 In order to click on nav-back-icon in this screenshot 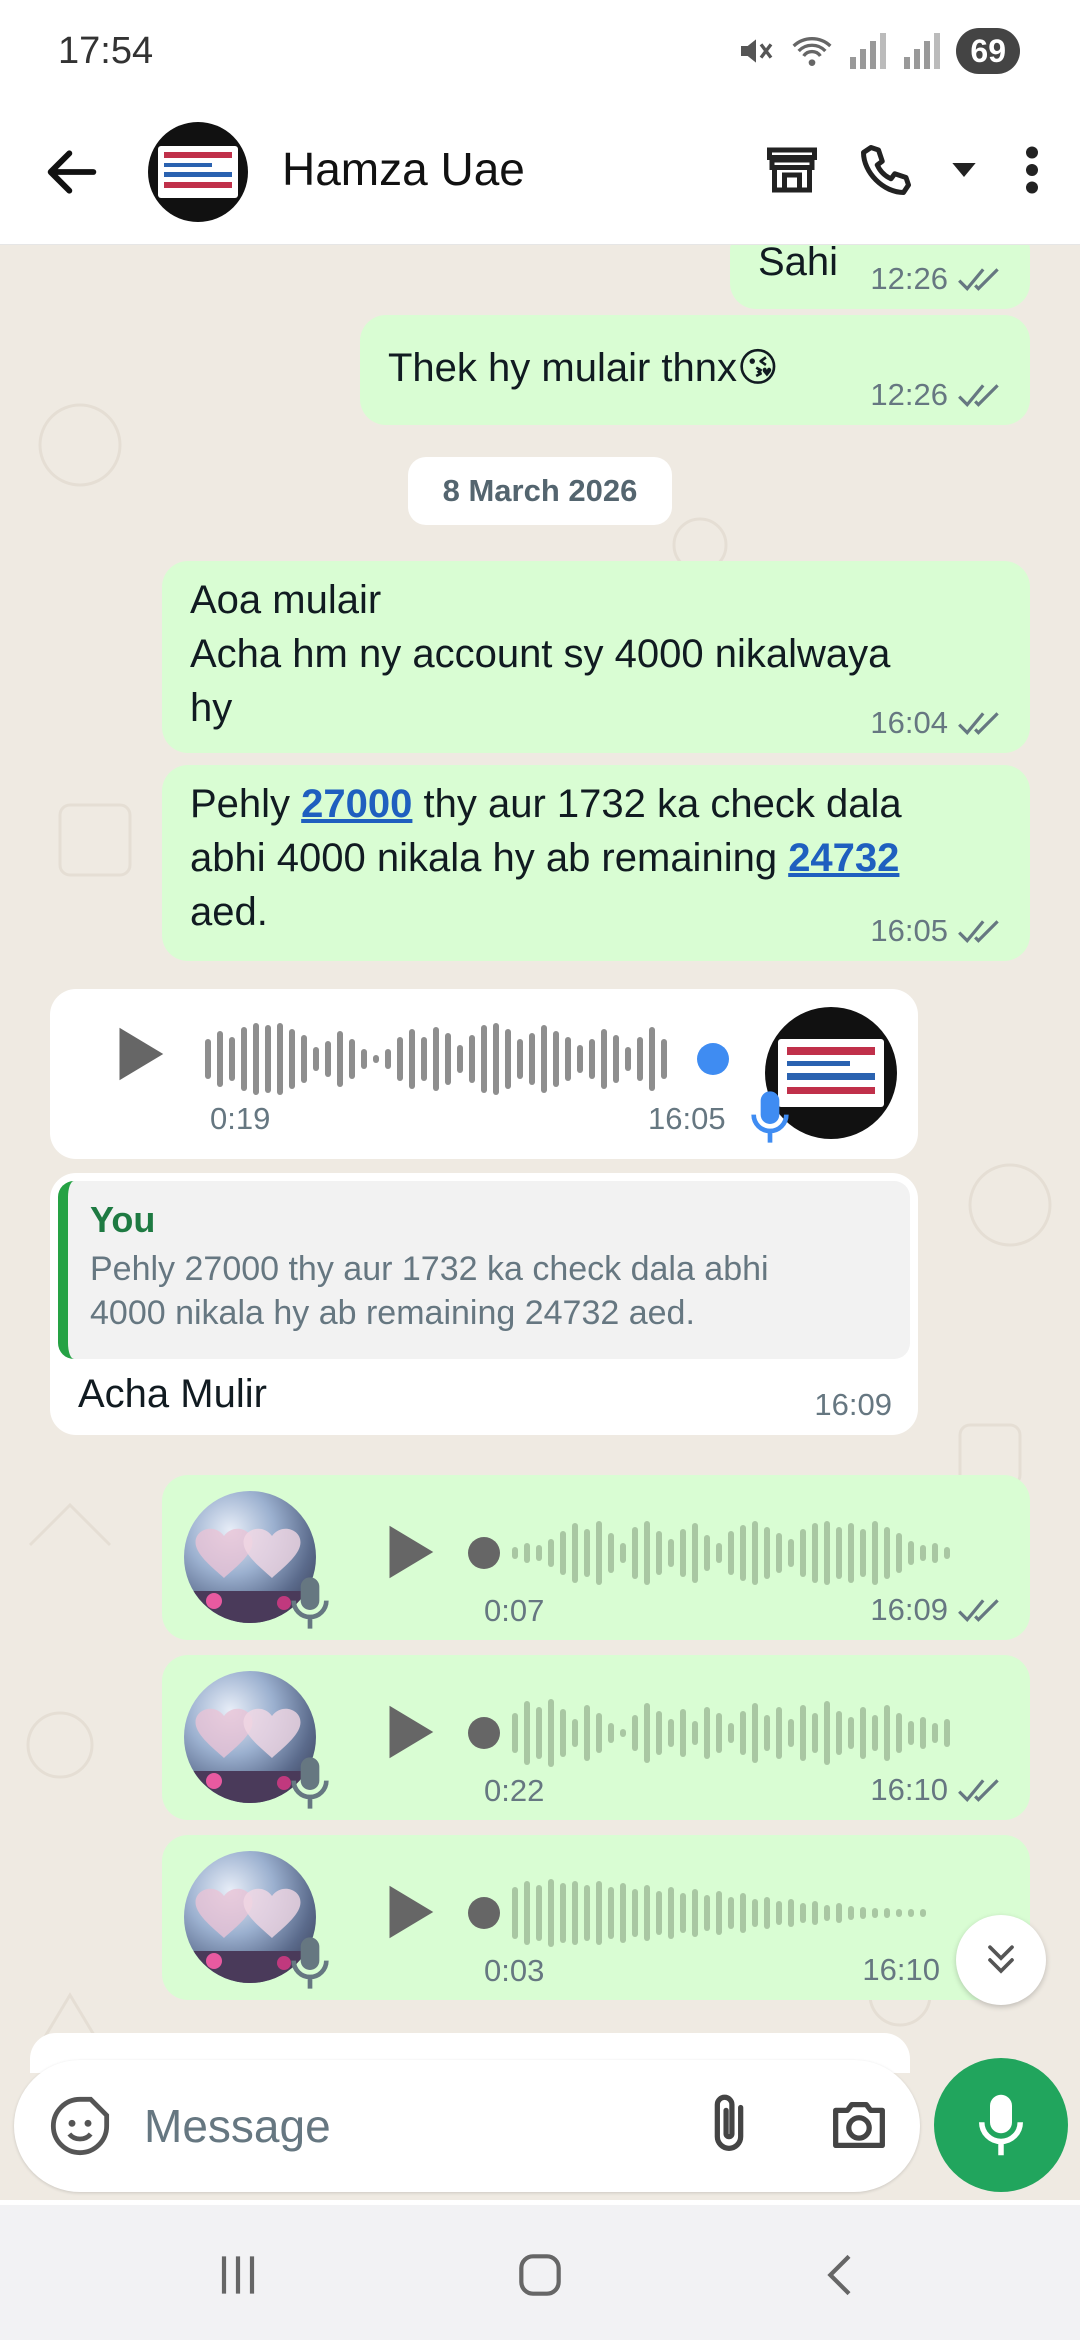, I will do `click(842, 2275)`.